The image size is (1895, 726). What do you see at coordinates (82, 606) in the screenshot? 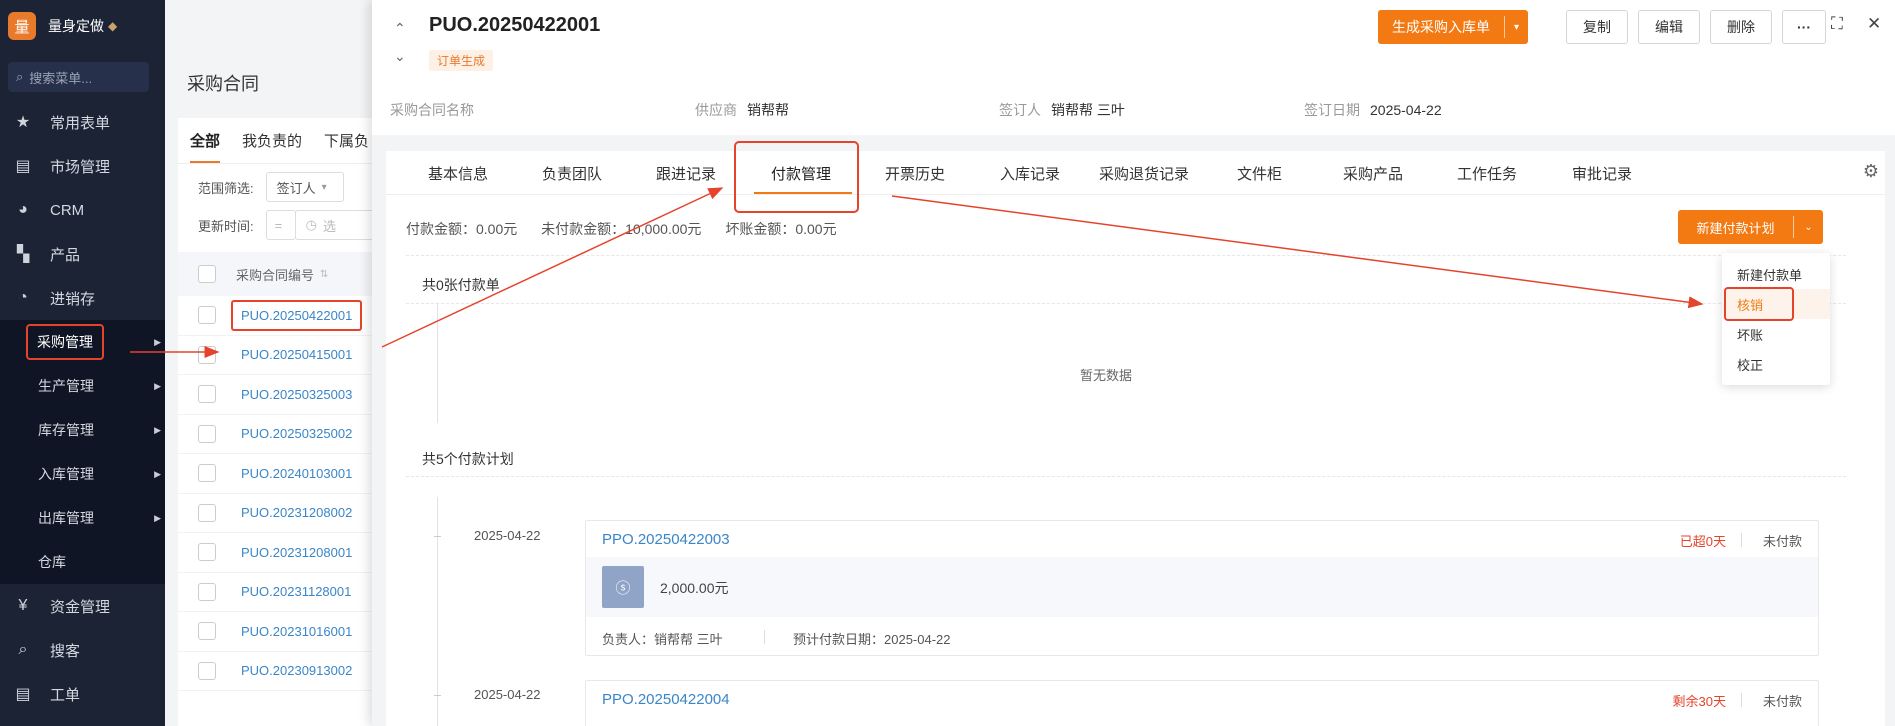
I see `sidebar-item-funds: ¥ 资金管理` at bounding box center [82, 606].